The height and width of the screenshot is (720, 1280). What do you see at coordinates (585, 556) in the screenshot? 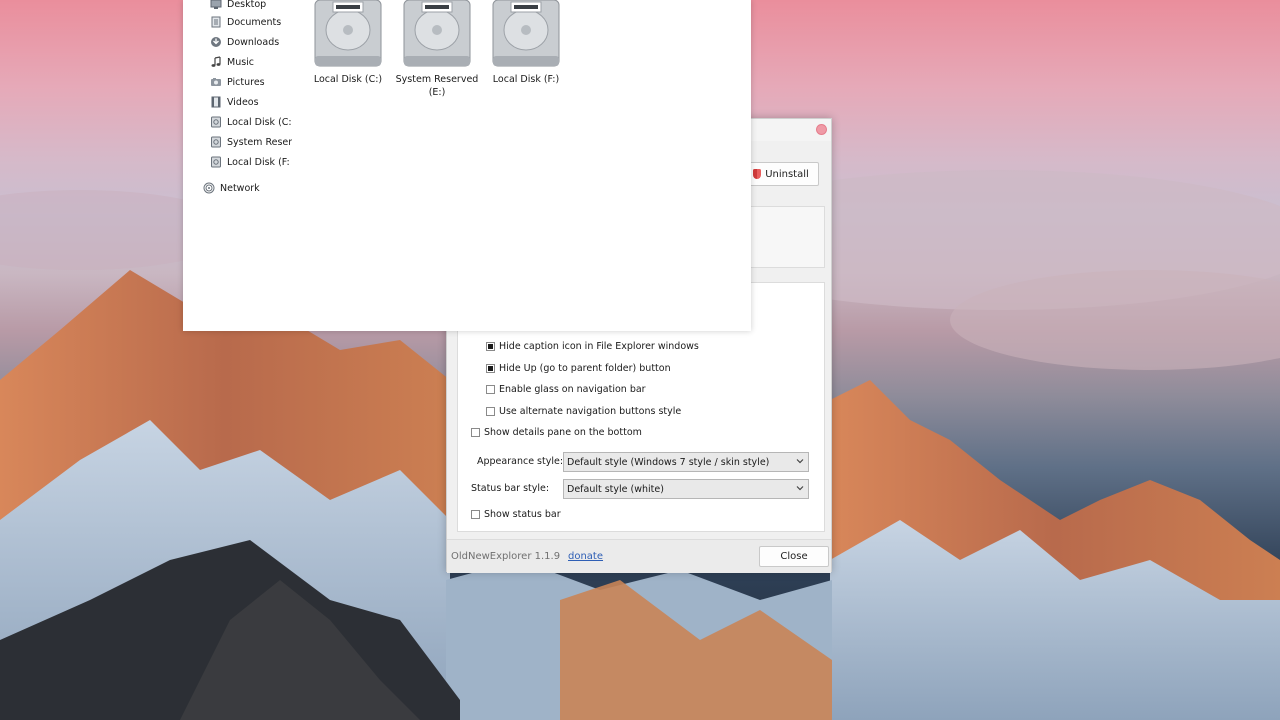
I see `donate-link: donate` at bounding box center [585, 556].